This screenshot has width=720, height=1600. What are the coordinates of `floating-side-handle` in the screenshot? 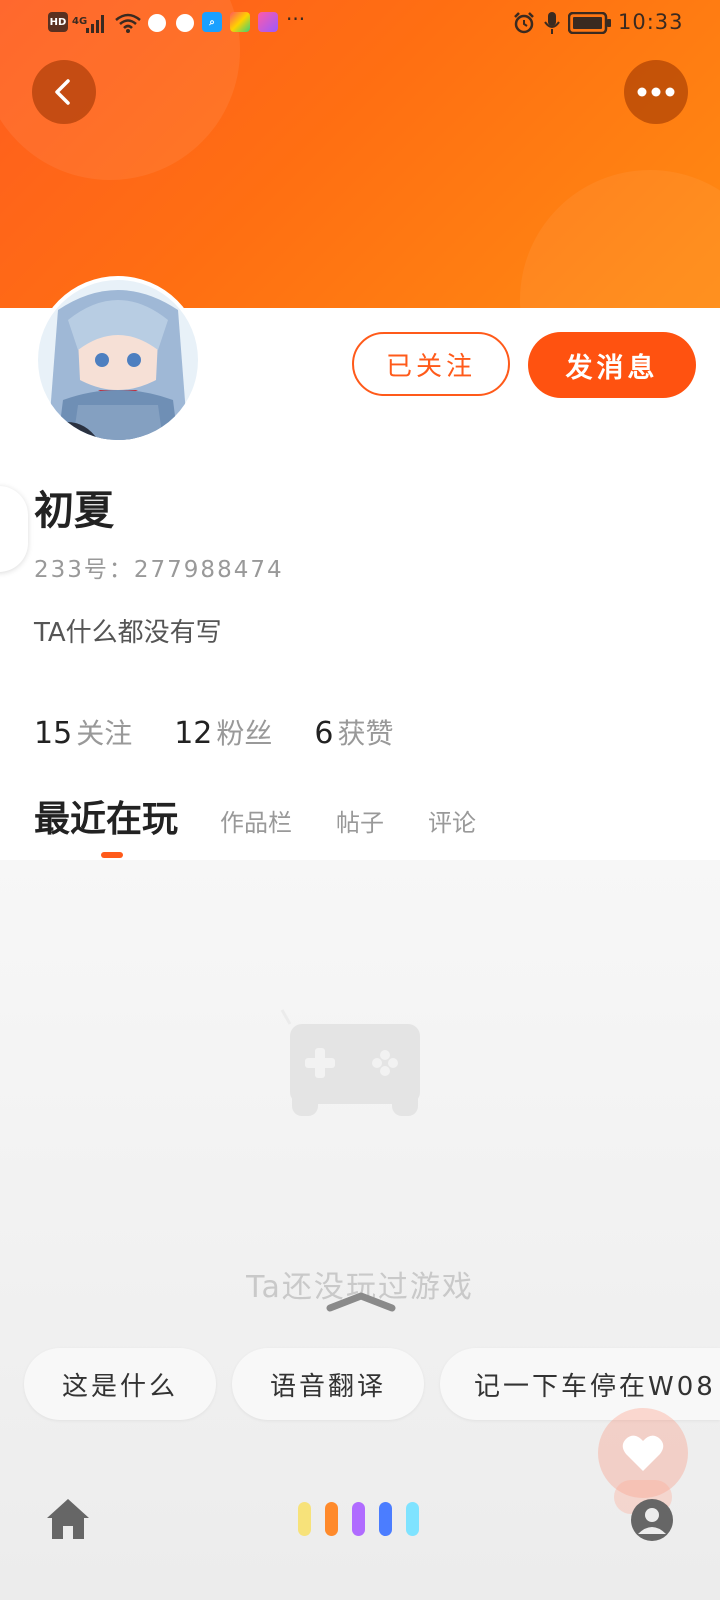 It's located at (14, 529).